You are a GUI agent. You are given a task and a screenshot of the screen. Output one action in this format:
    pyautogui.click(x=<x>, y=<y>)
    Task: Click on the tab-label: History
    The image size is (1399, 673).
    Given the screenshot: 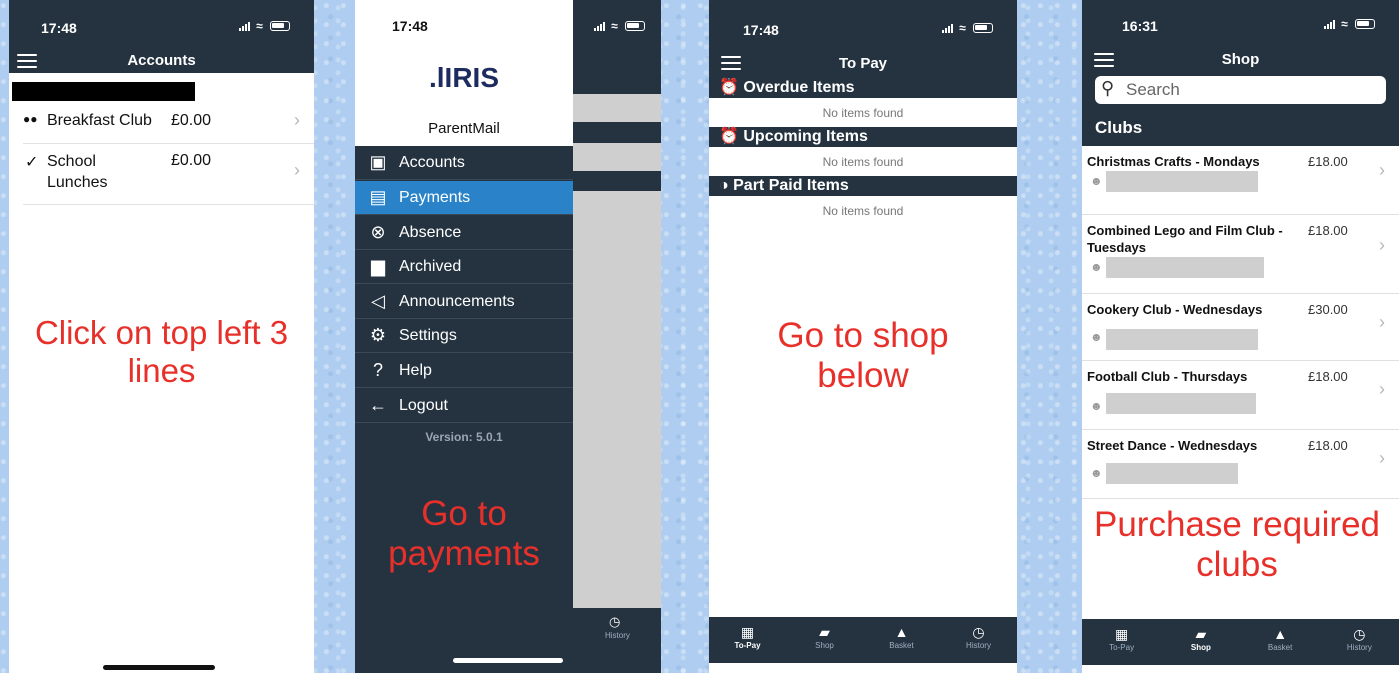 What is the action you would take?
    pyautogui.click(x=978, y=645)
    